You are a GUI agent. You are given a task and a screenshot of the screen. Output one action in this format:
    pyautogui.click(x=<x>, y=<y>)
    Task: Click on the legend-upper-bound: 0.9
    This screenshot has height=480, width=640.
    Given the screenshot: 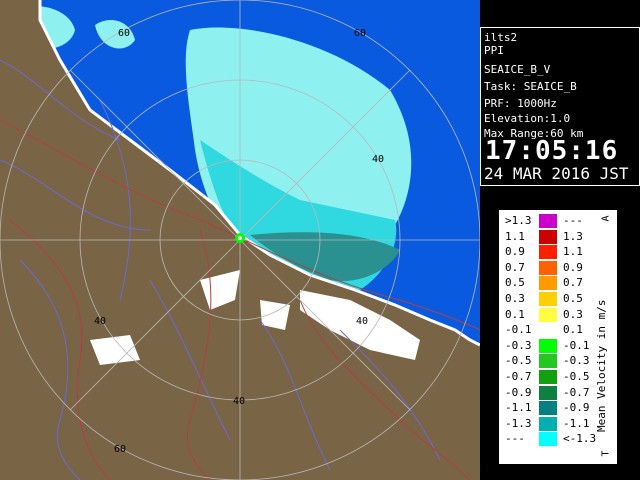 What is the action you would take?
    pyautogui.click(x=573, y=267)
    